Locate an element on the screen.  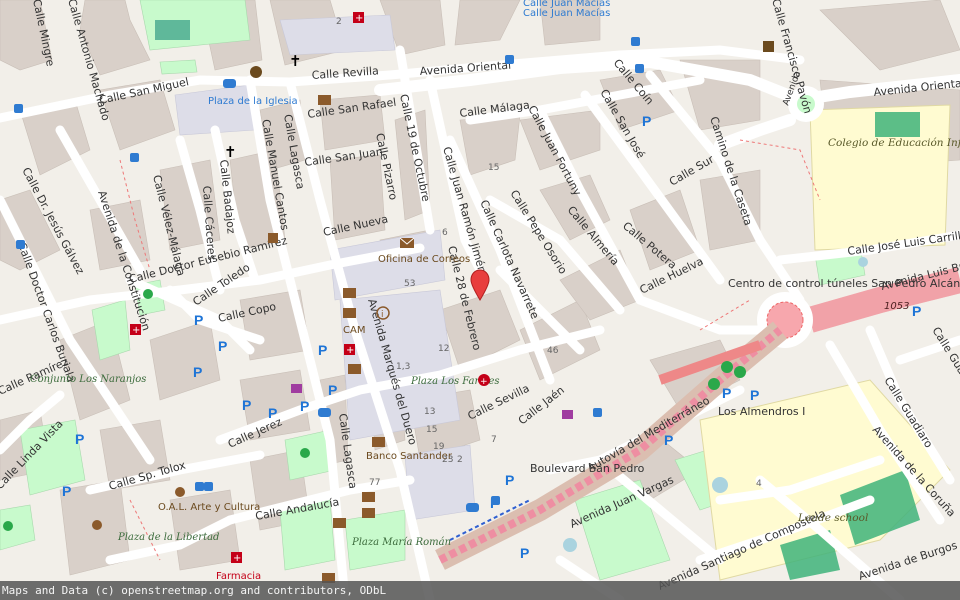
poi-label: Plaza de la Libertad is located at coordinates (168, 537).